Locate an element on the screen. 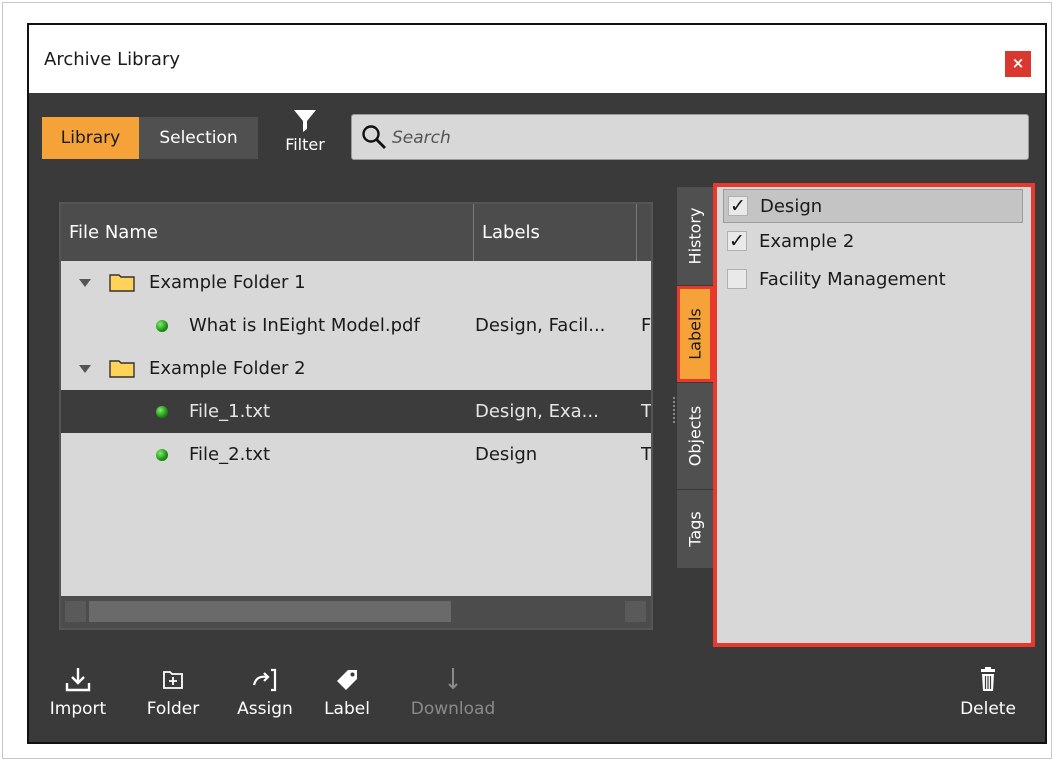  close-button: × is located at coordinates (1018, 64).